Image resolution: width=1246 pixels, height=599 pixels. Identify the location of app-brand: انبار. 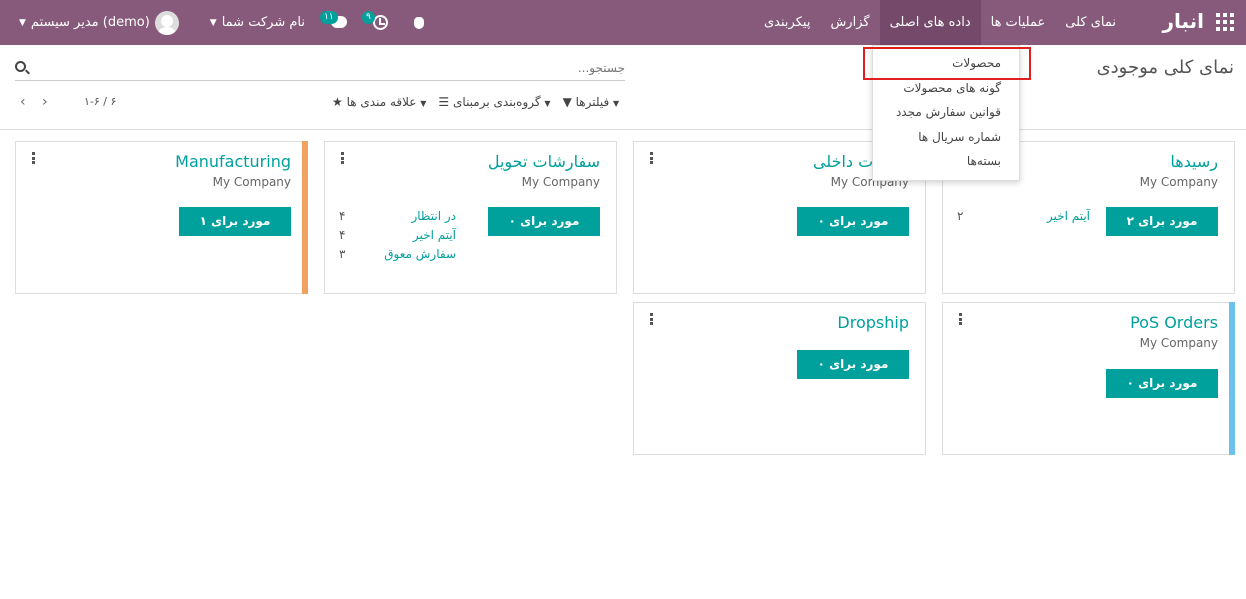
(1183, 21).